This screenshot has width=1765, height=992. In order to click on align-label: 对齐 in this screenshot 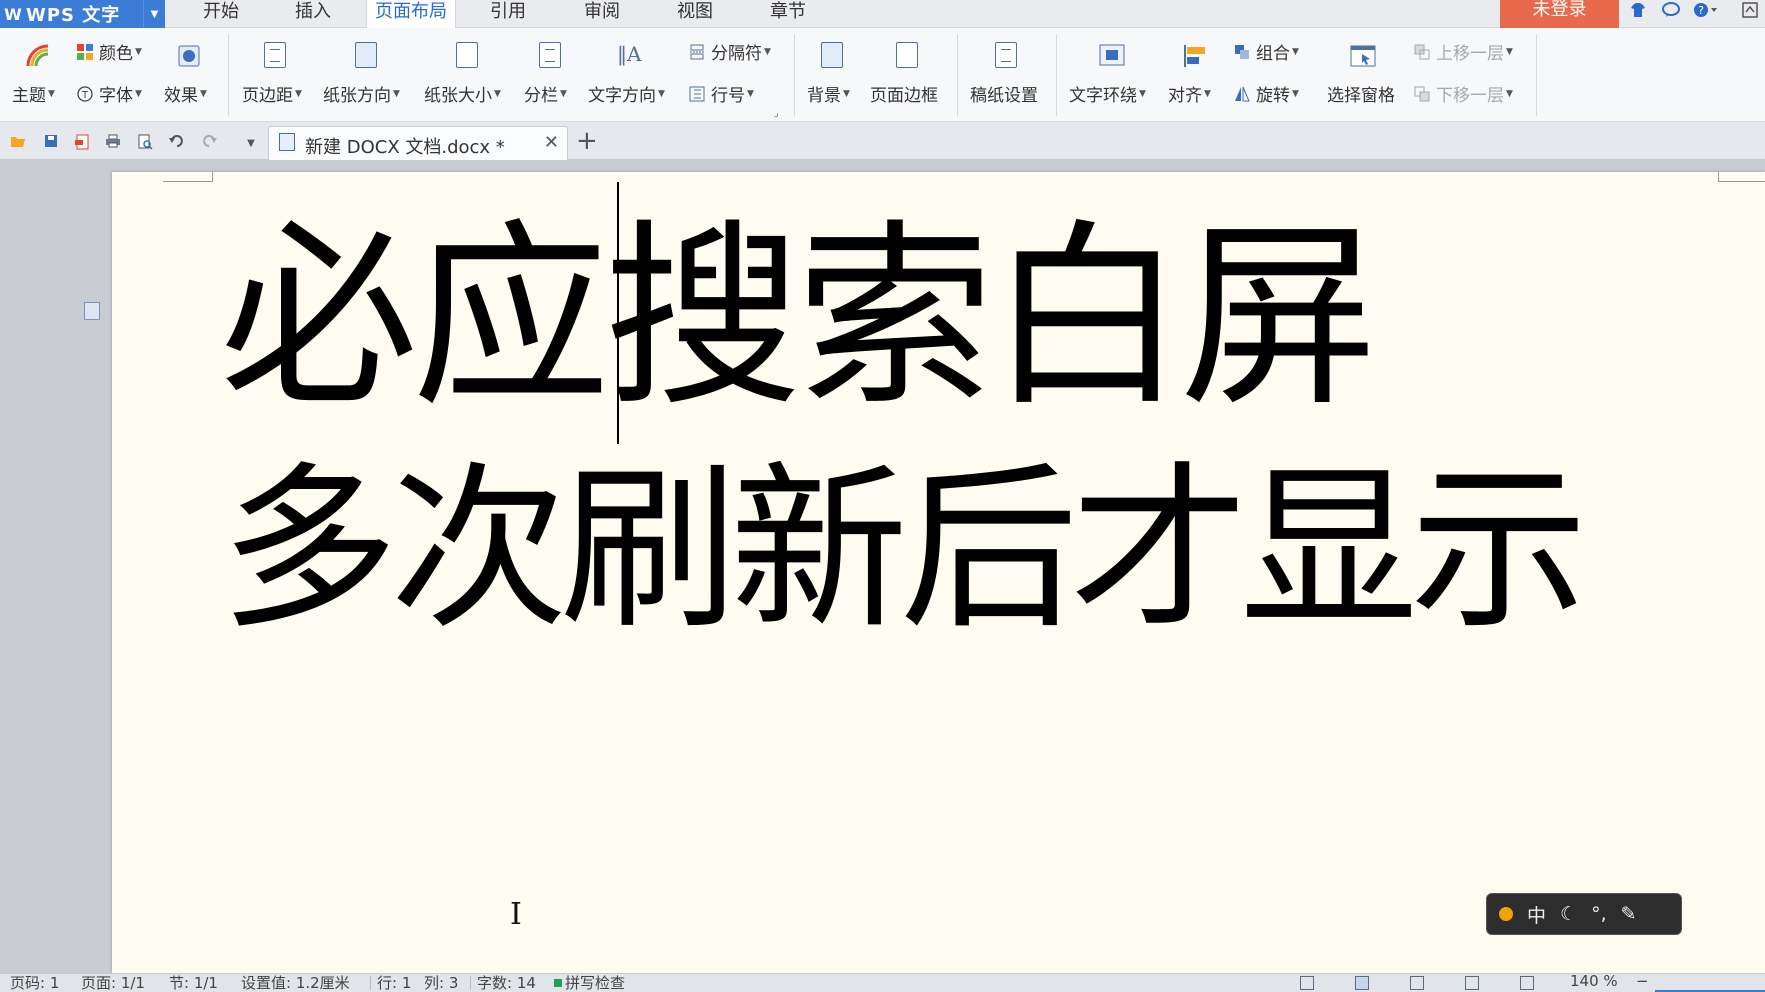, I will do `click(1185, 96)`.